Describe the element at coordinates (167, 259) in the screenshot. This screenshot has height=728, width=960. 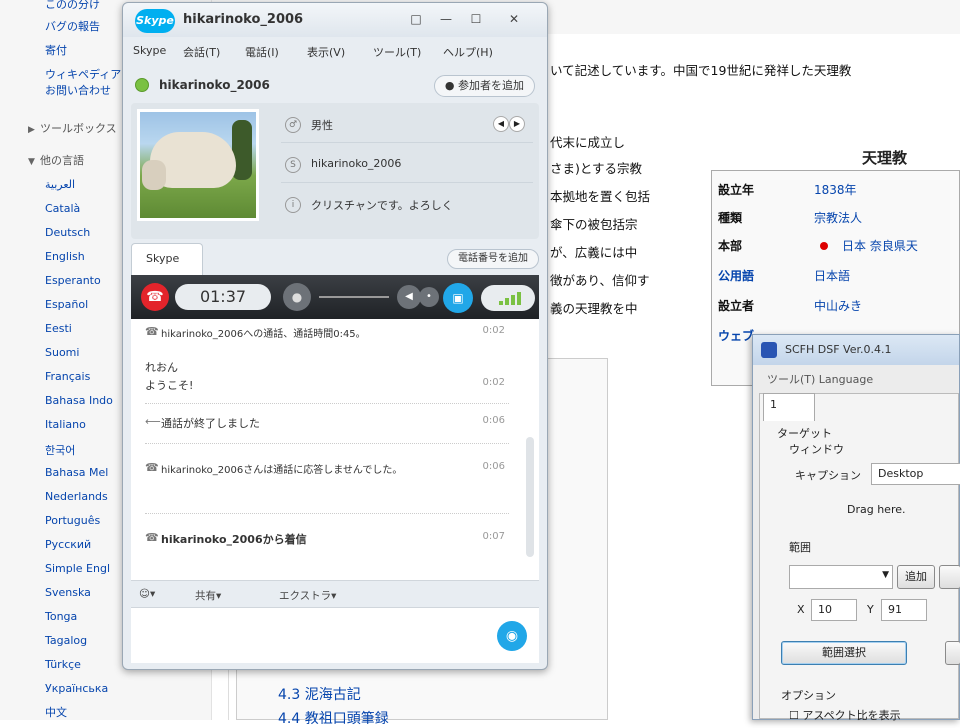
I see `tab-skype: Skype` at that location.